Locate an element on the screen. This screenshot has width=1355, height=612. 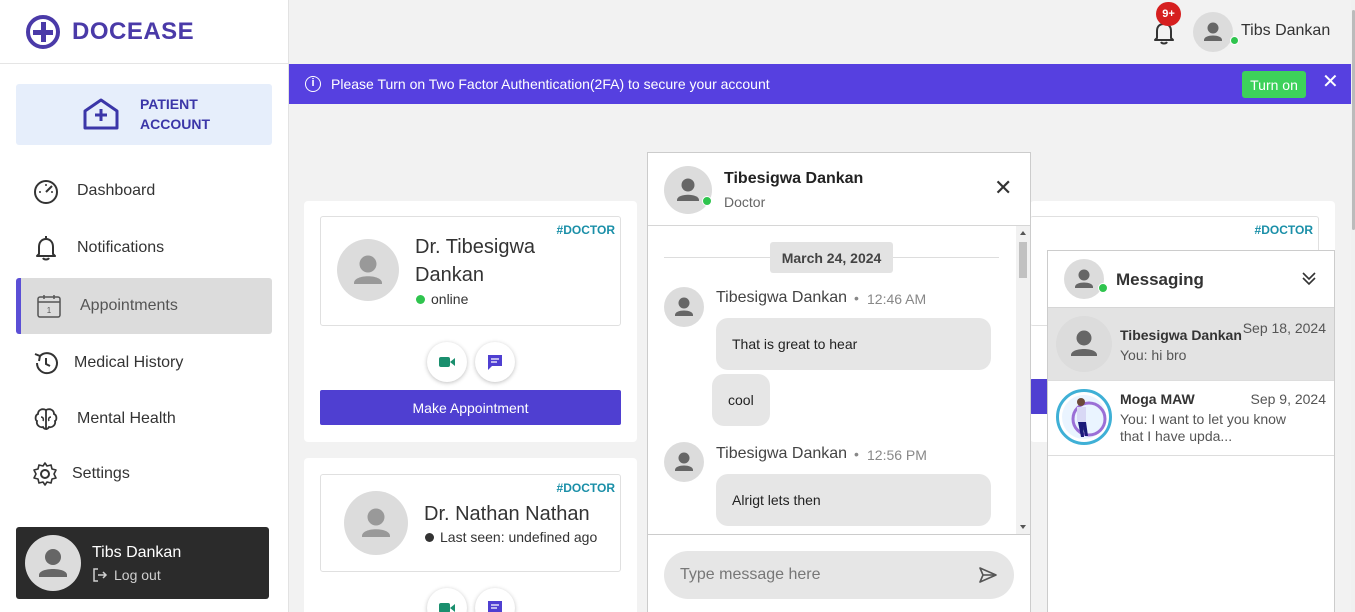
chat-scrollbar-thumb is located at coordinates (1023, 260).